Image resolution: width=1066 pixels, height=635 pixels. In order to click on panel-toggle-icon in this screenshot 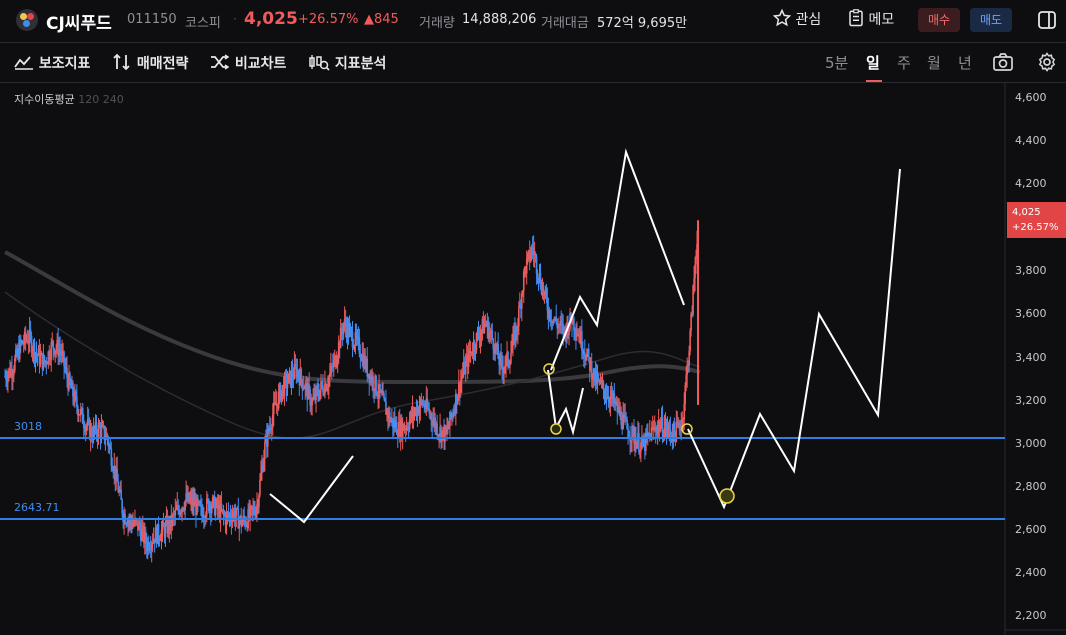, I will do `click(1047, 20)`.